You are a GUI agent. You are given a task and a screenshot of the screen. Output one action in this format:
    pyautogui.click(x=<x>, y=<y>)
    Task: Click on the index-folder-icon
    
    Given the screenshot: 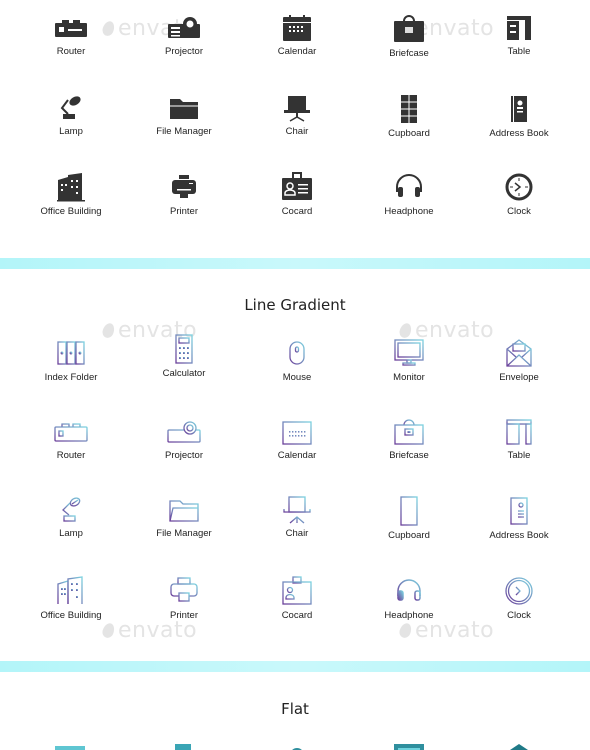 What is the action you would take?
    pyautogui.click(x=70, y=748)
    